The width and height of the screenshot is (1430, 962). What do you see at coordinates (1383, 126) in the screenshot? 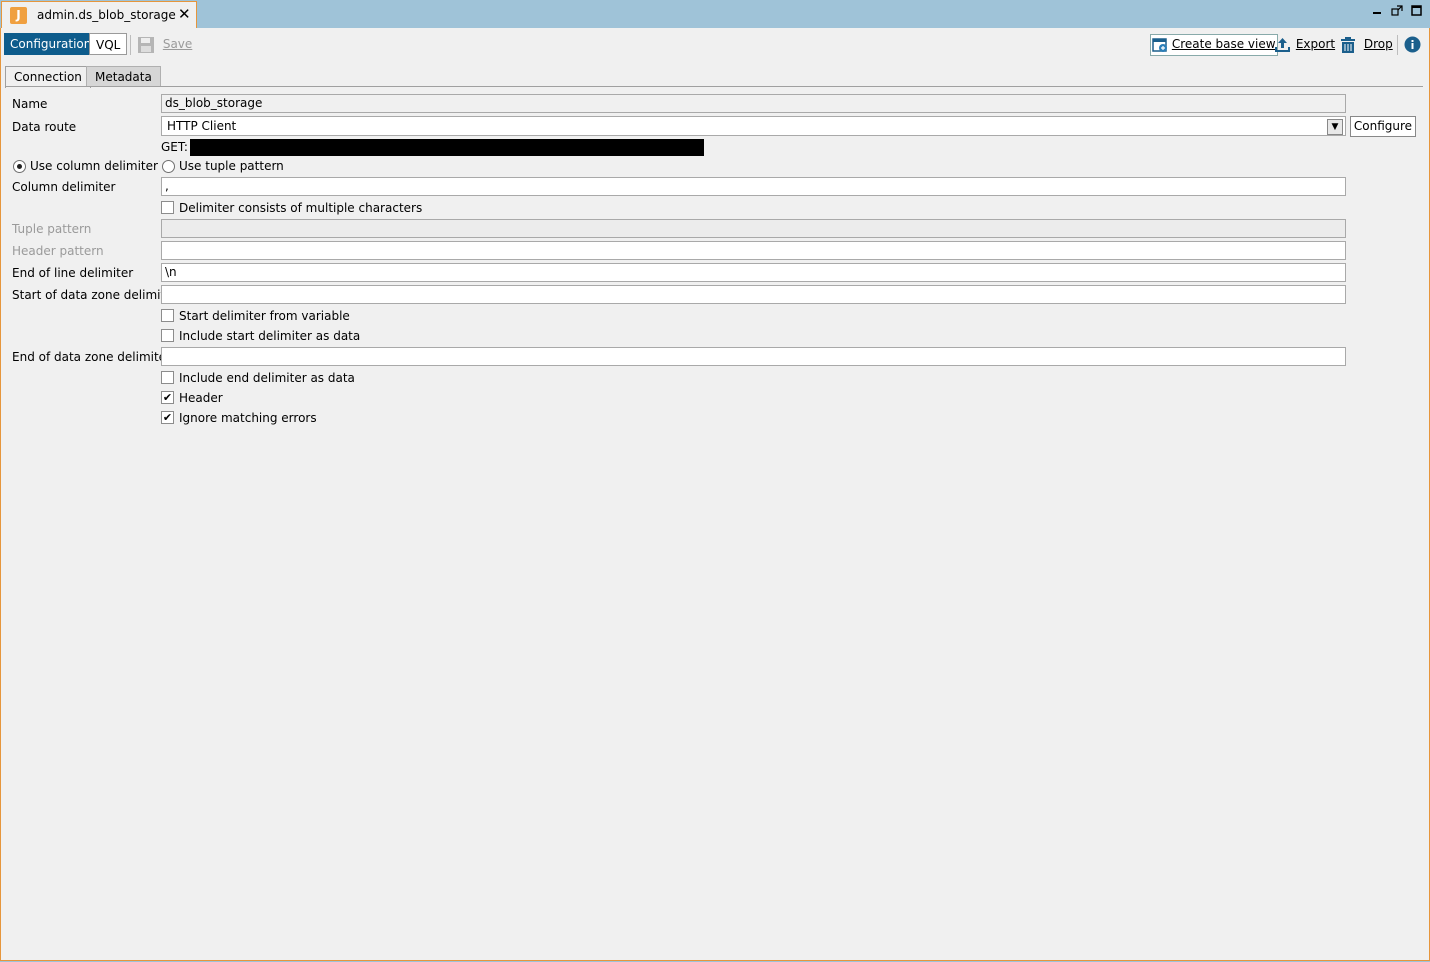
I see `configure-button: Configure` at bounding box center [1383, 126].